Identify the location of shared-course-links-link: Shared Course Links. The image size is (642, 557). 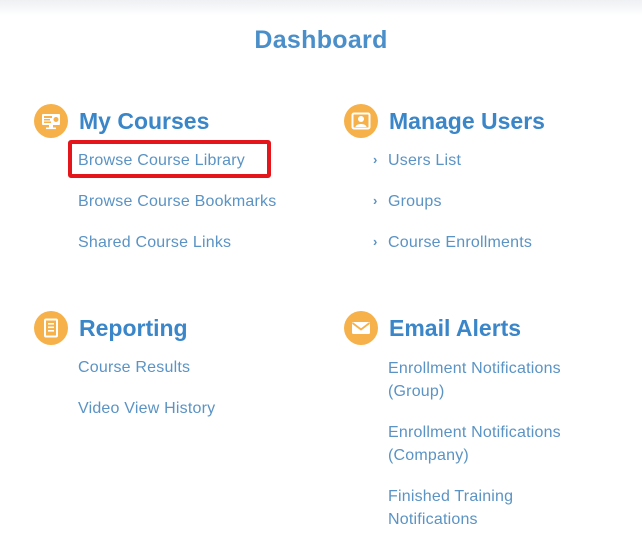
(154, 243).